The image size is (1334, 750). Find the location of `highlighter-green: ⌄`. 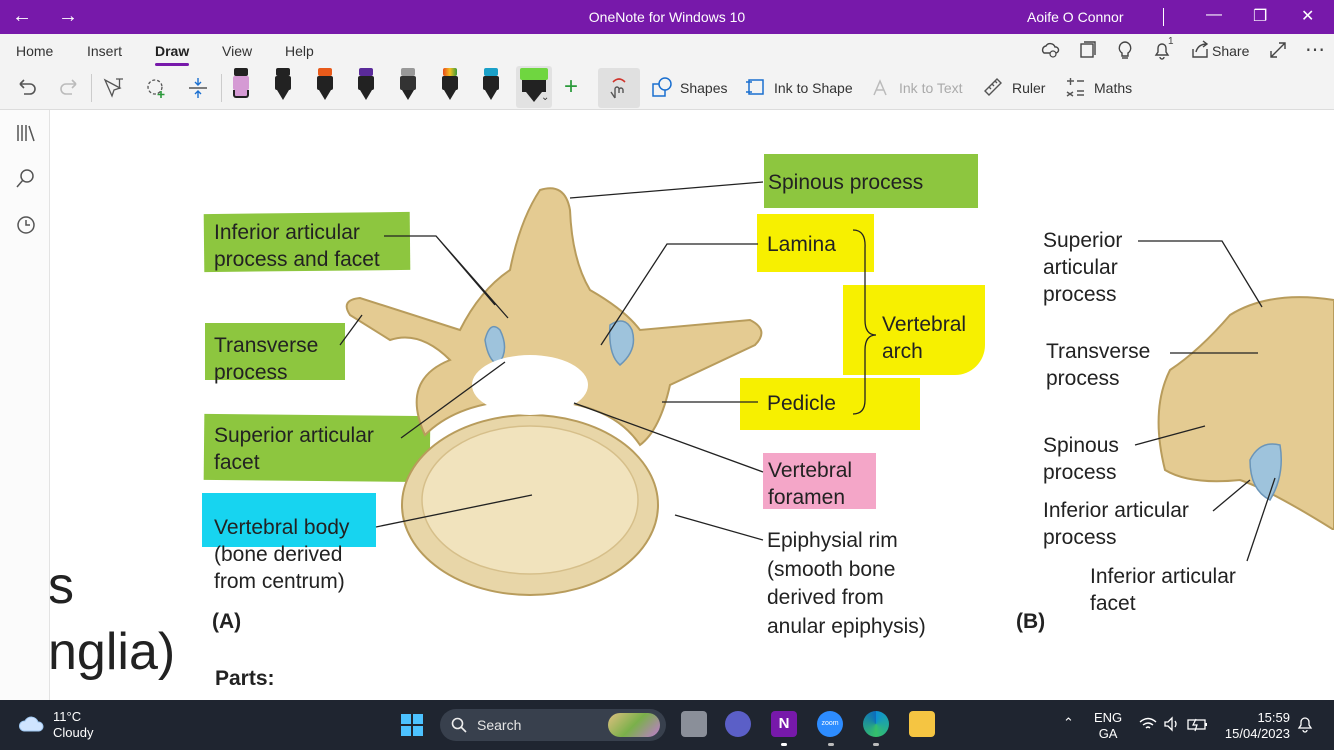

highlighter-green: ⌄ is located at coordinates (534, 87).